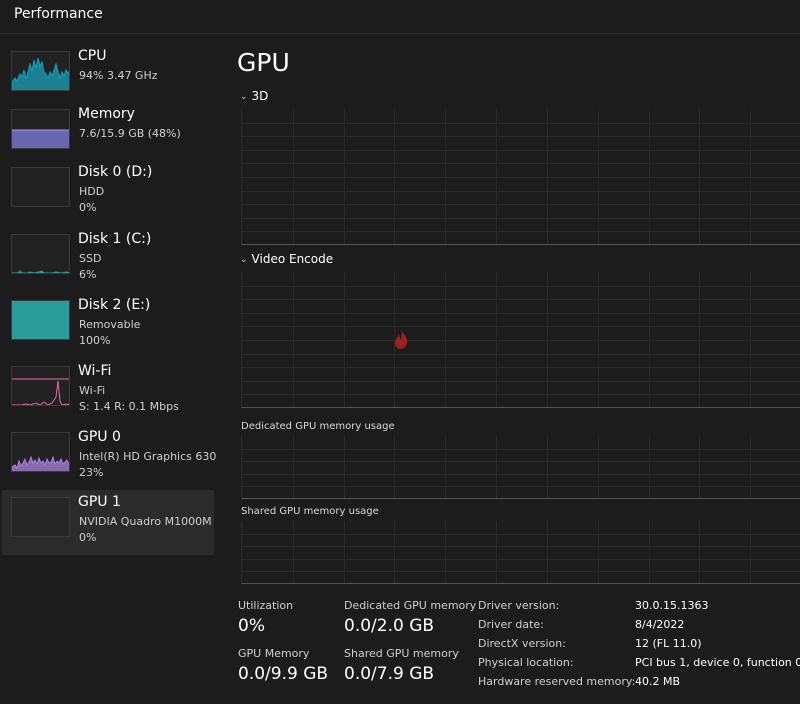 The height and width of the screenshot is (704, 800). I want to click on shared-memory-value: 0.0/7.9 GB, so click(389, 674).